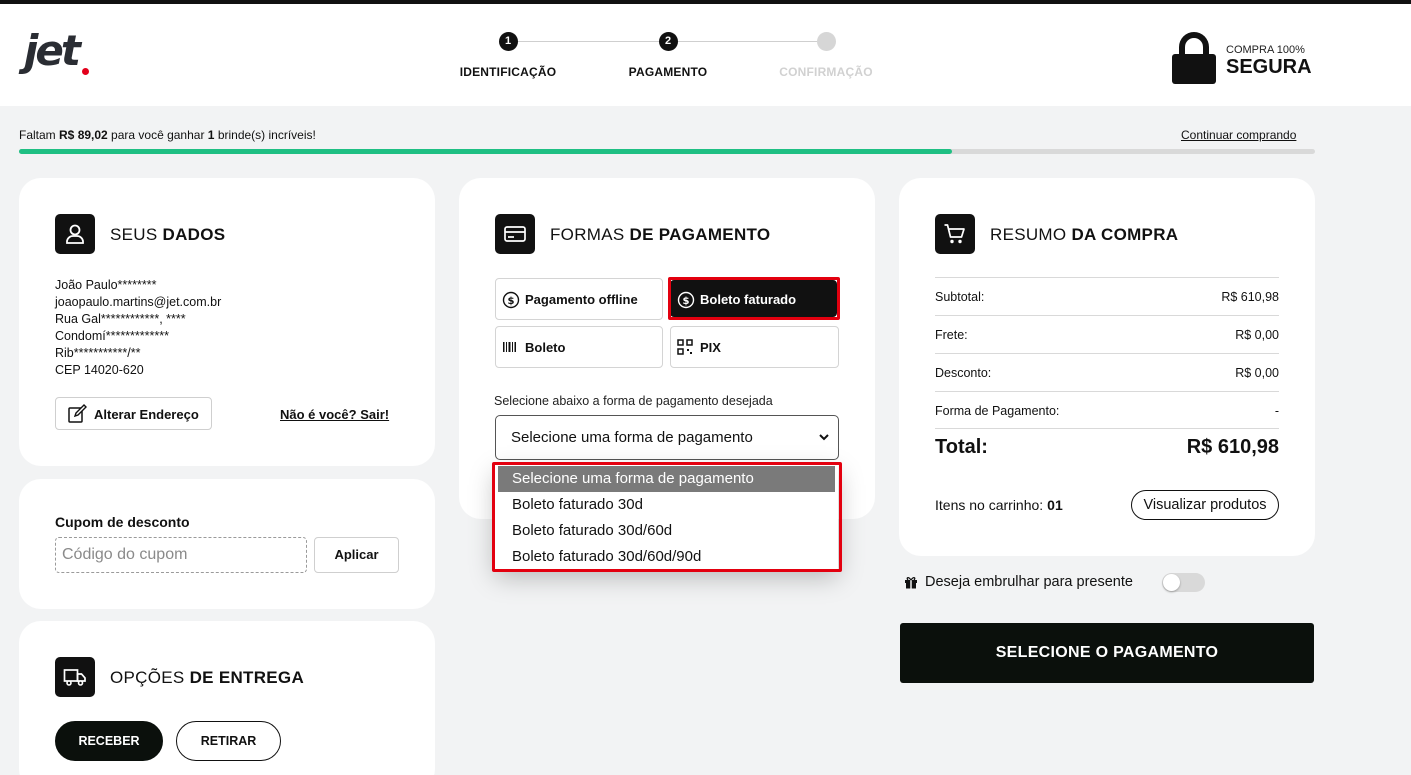  Describe the element at coordinates (824, 437) in the screenshot. I see `chevron-down-icon` at that location.